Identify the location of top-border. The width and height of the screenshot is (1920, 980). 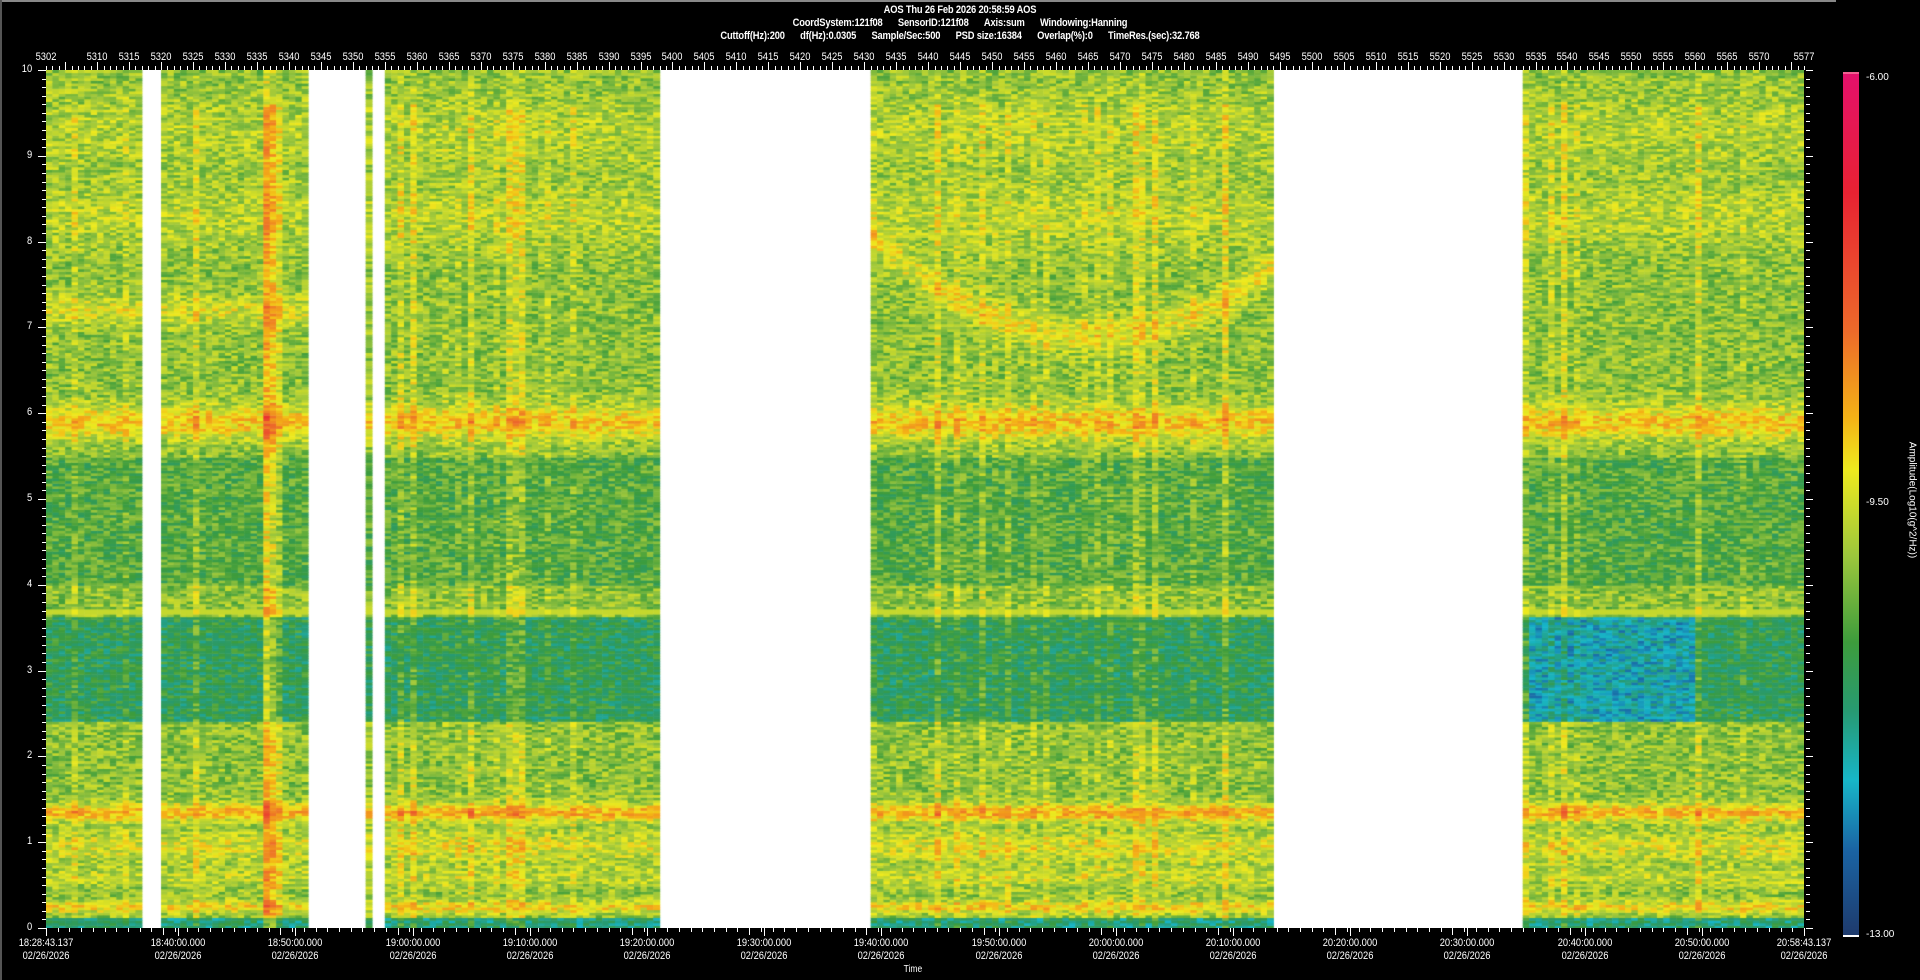
(918, 1).